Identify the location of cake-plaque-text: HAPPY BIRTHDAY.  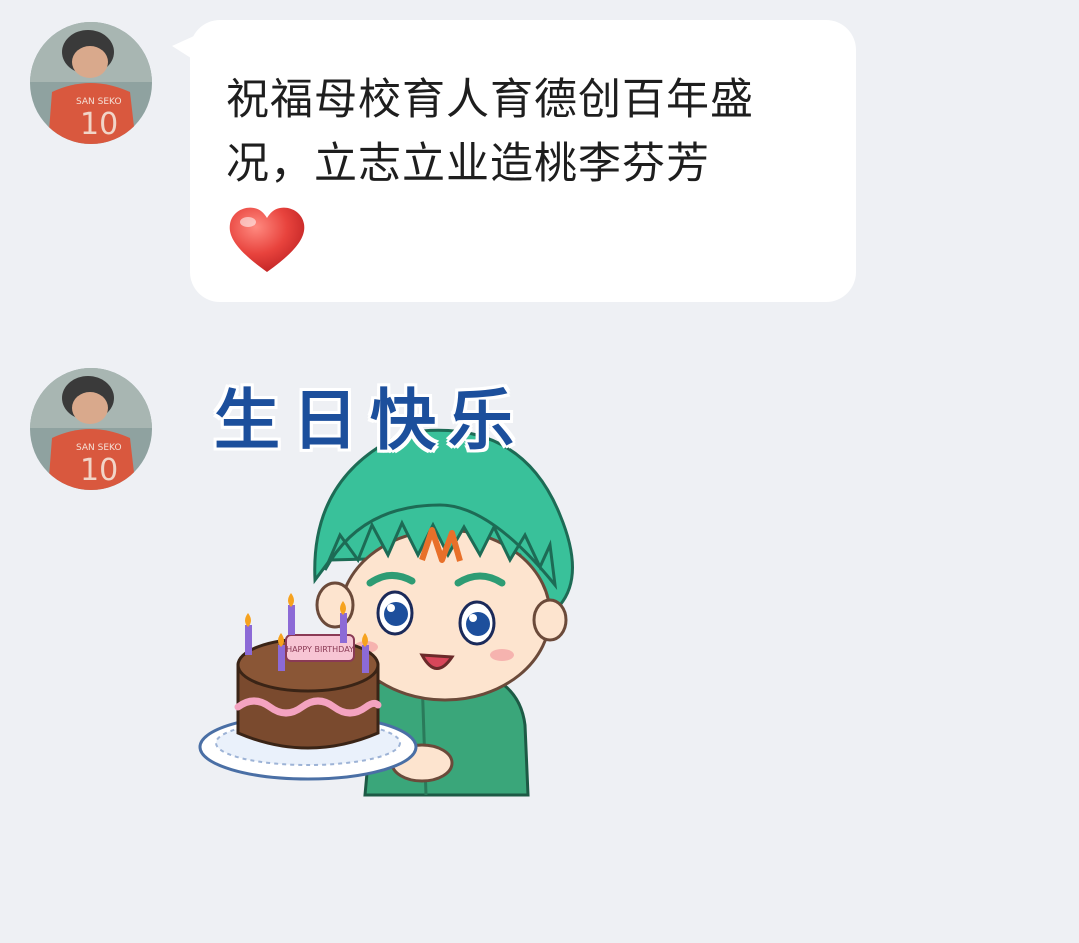
(320, 649).